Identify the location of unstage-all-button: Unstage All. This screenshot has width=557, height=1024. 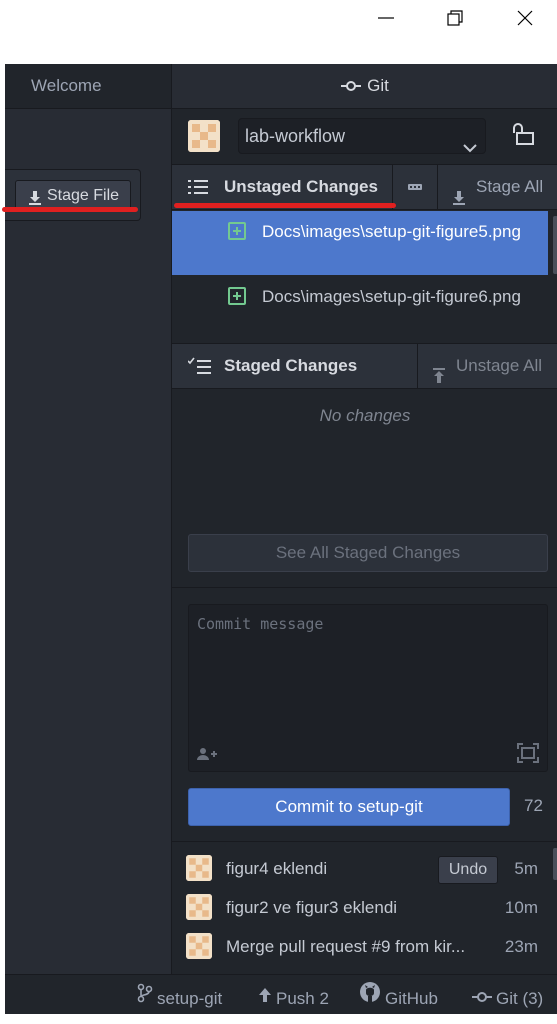
(494, 366).